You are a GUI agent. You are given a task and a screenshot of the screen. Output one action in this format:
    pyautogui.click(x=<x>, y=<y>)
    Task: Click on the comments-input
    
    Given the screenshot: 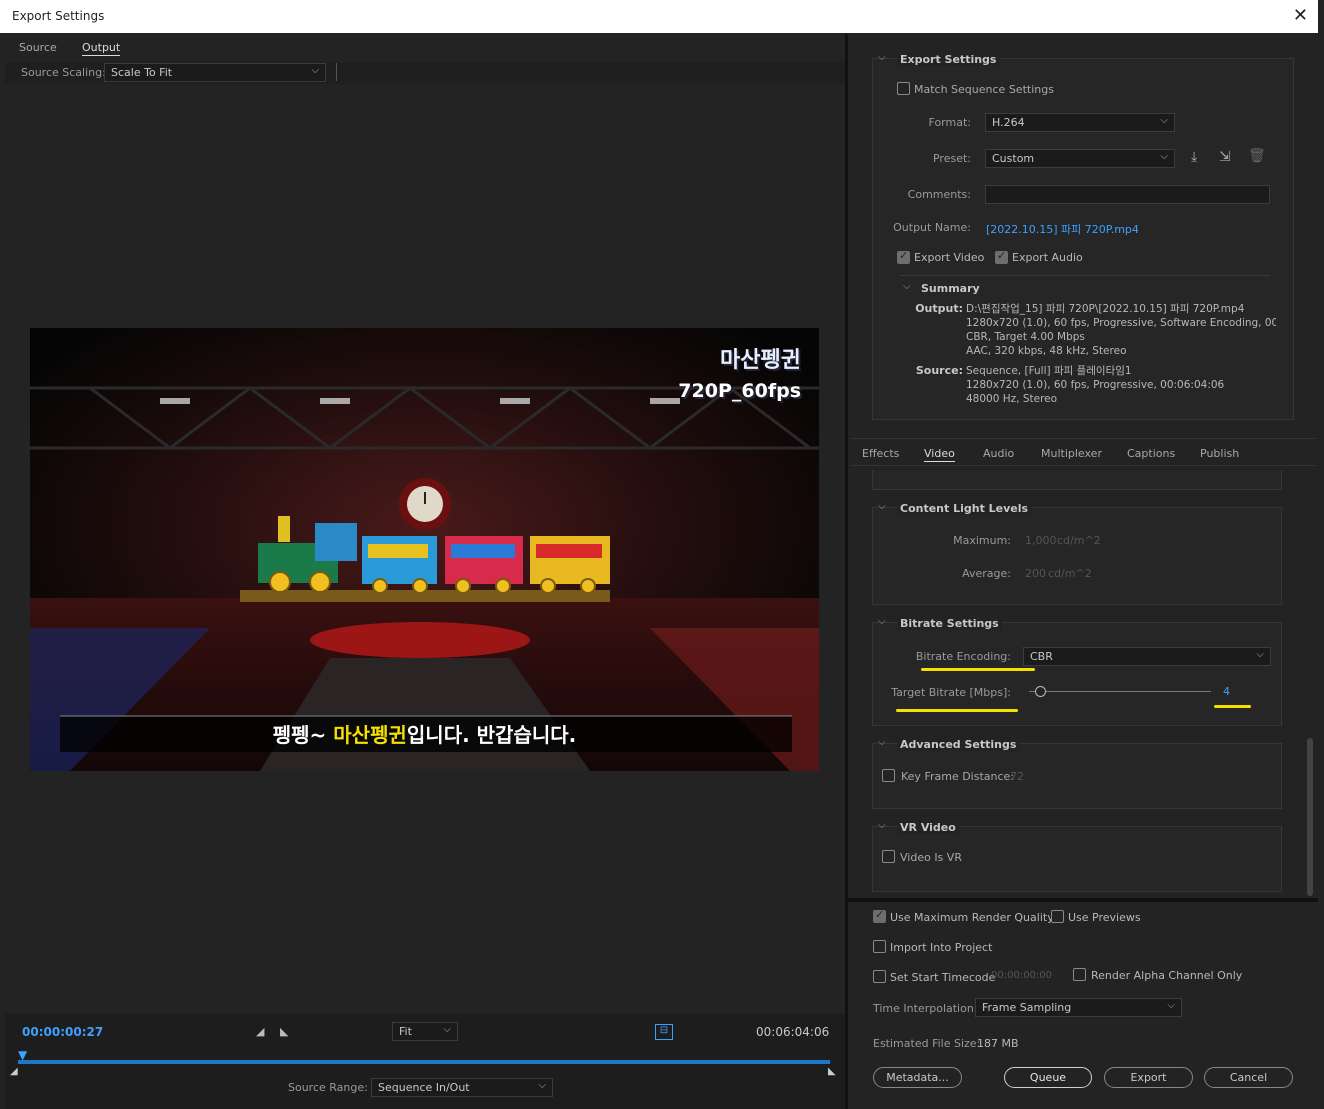 What is the action you would take?
    pyautogui.click(x=1127, y=194)
    